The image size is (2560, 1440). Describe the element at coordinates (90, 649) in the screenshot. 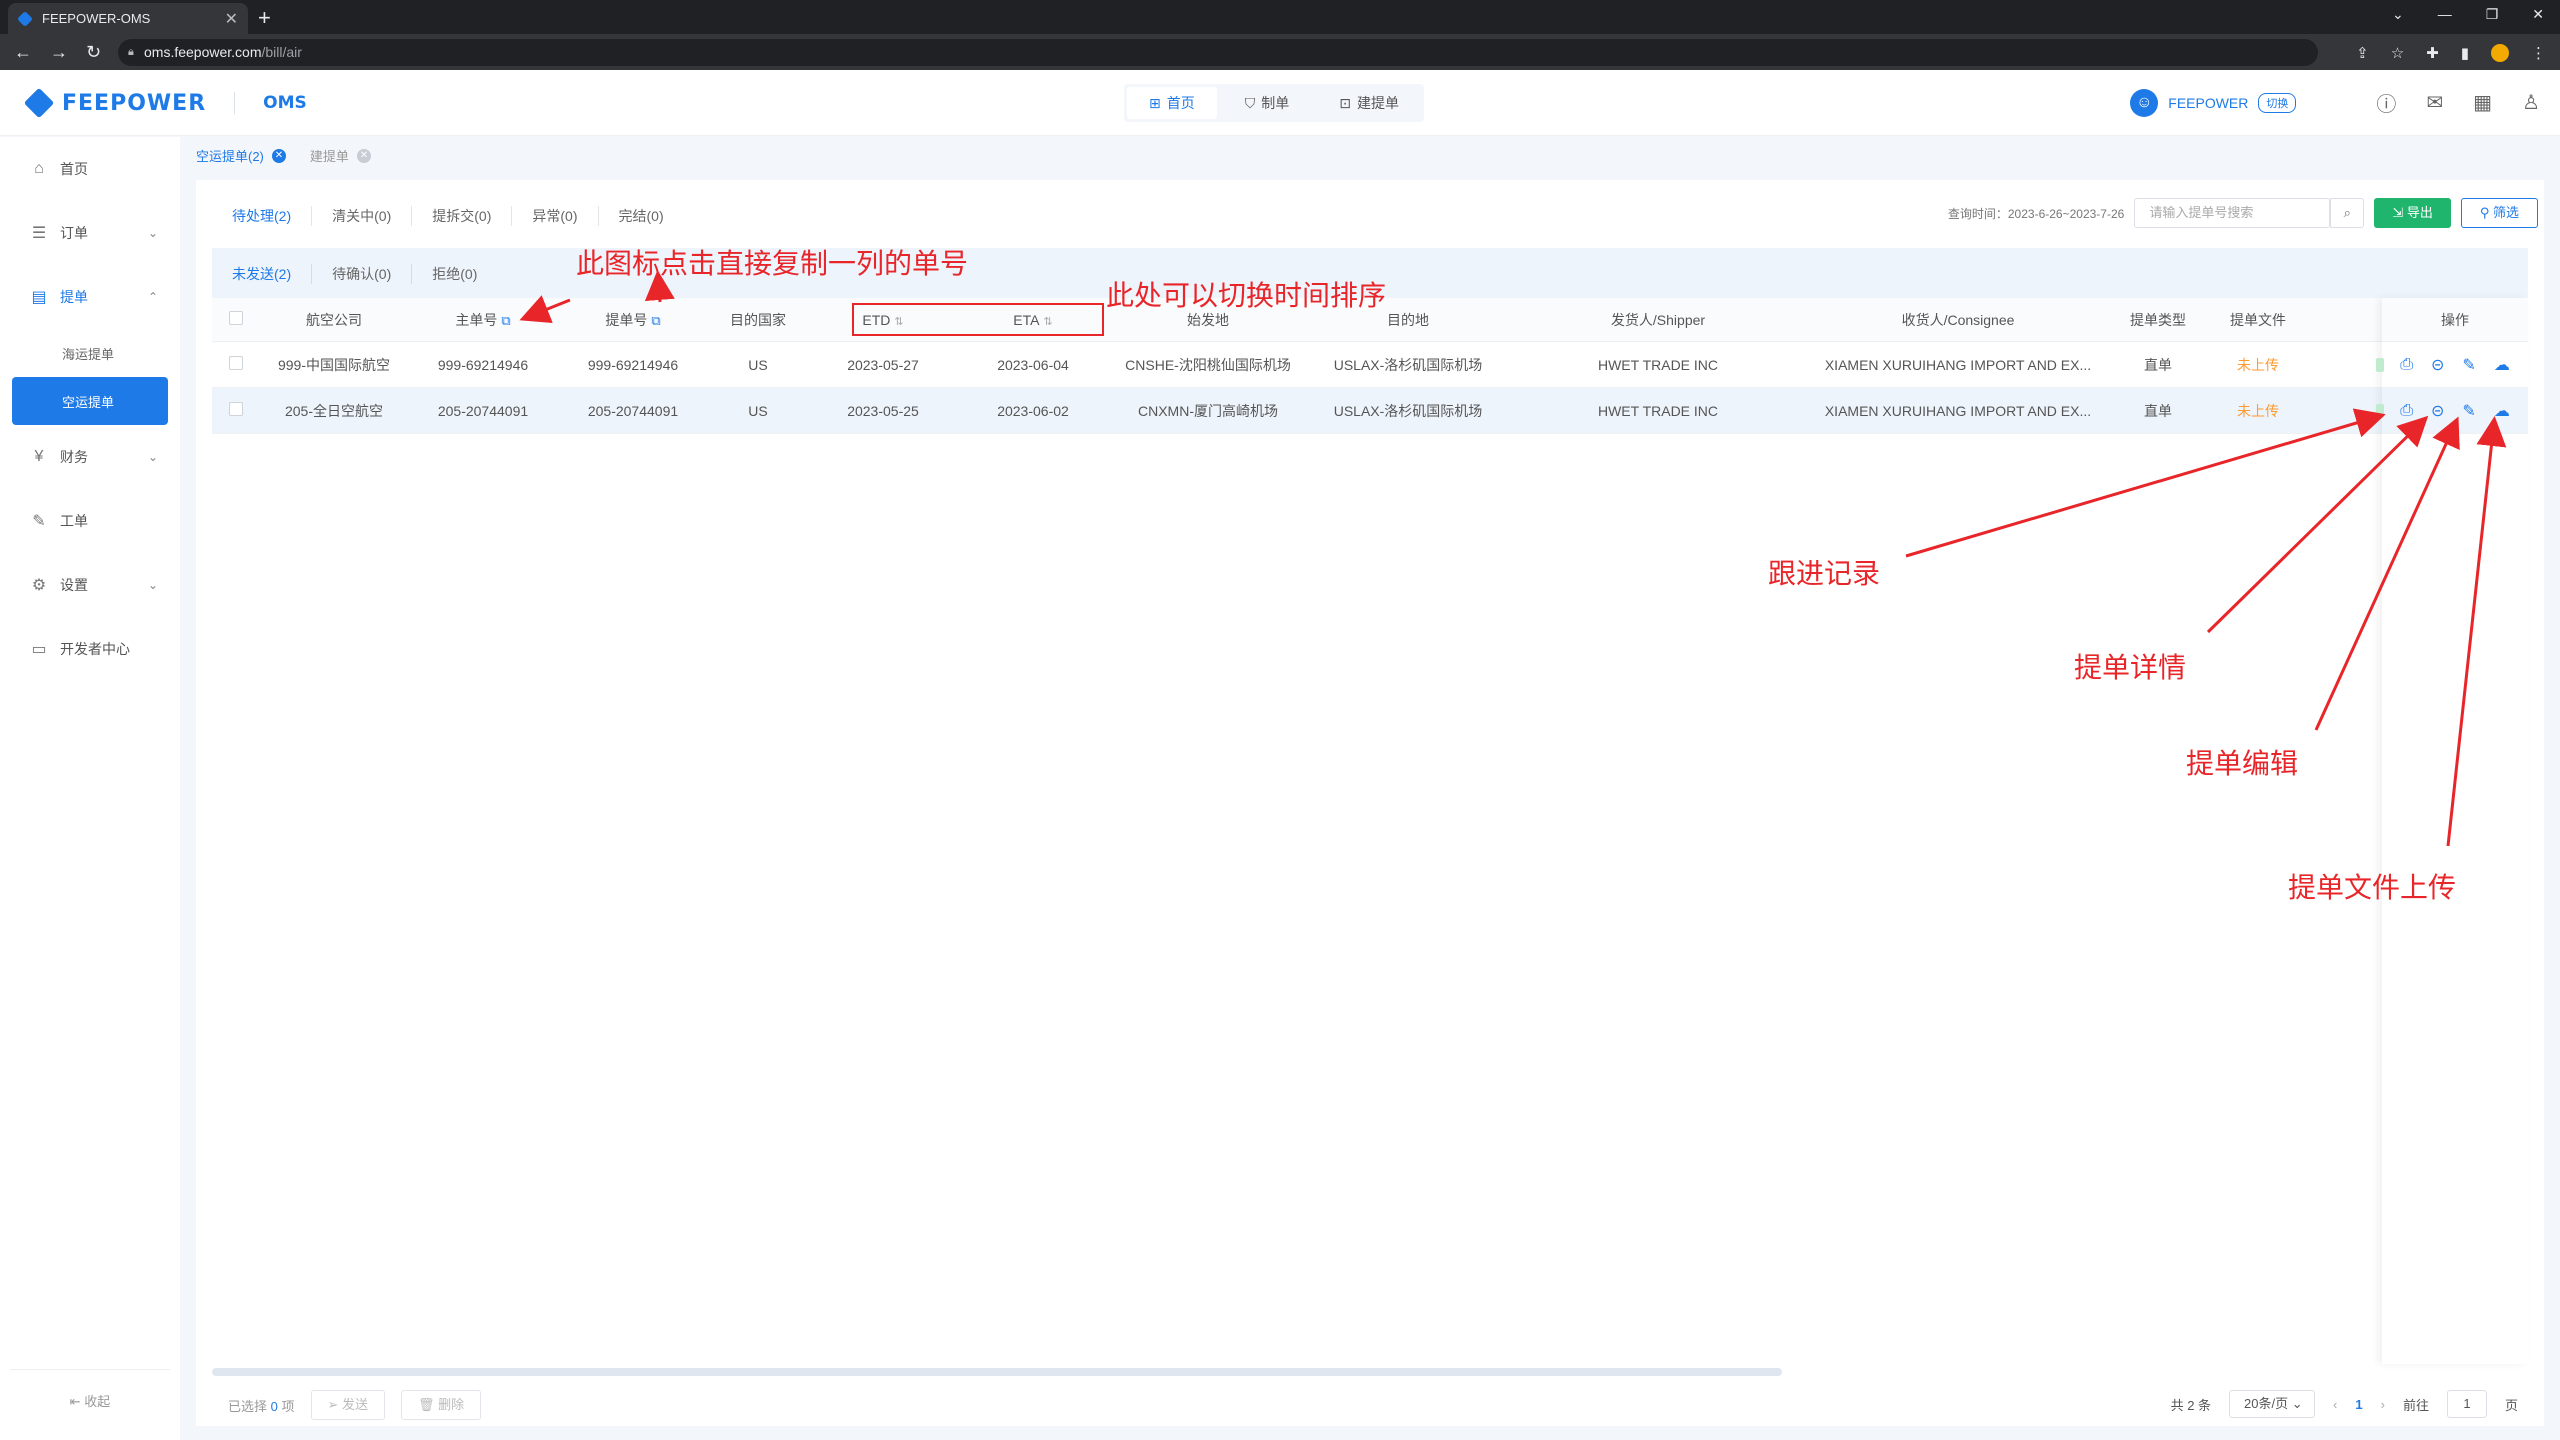

I see `sidebar-item-developer: ▭ 开发者中心` at that location.